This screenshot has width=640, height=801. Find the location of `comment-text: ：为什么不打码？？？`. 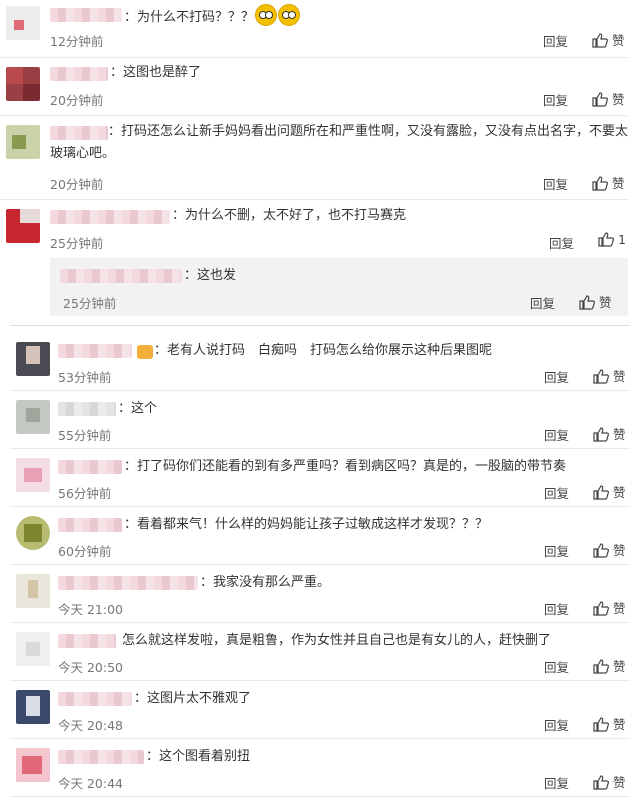

comment-text: ：为什么不打码？？？ is located at coordinates (212, 16).